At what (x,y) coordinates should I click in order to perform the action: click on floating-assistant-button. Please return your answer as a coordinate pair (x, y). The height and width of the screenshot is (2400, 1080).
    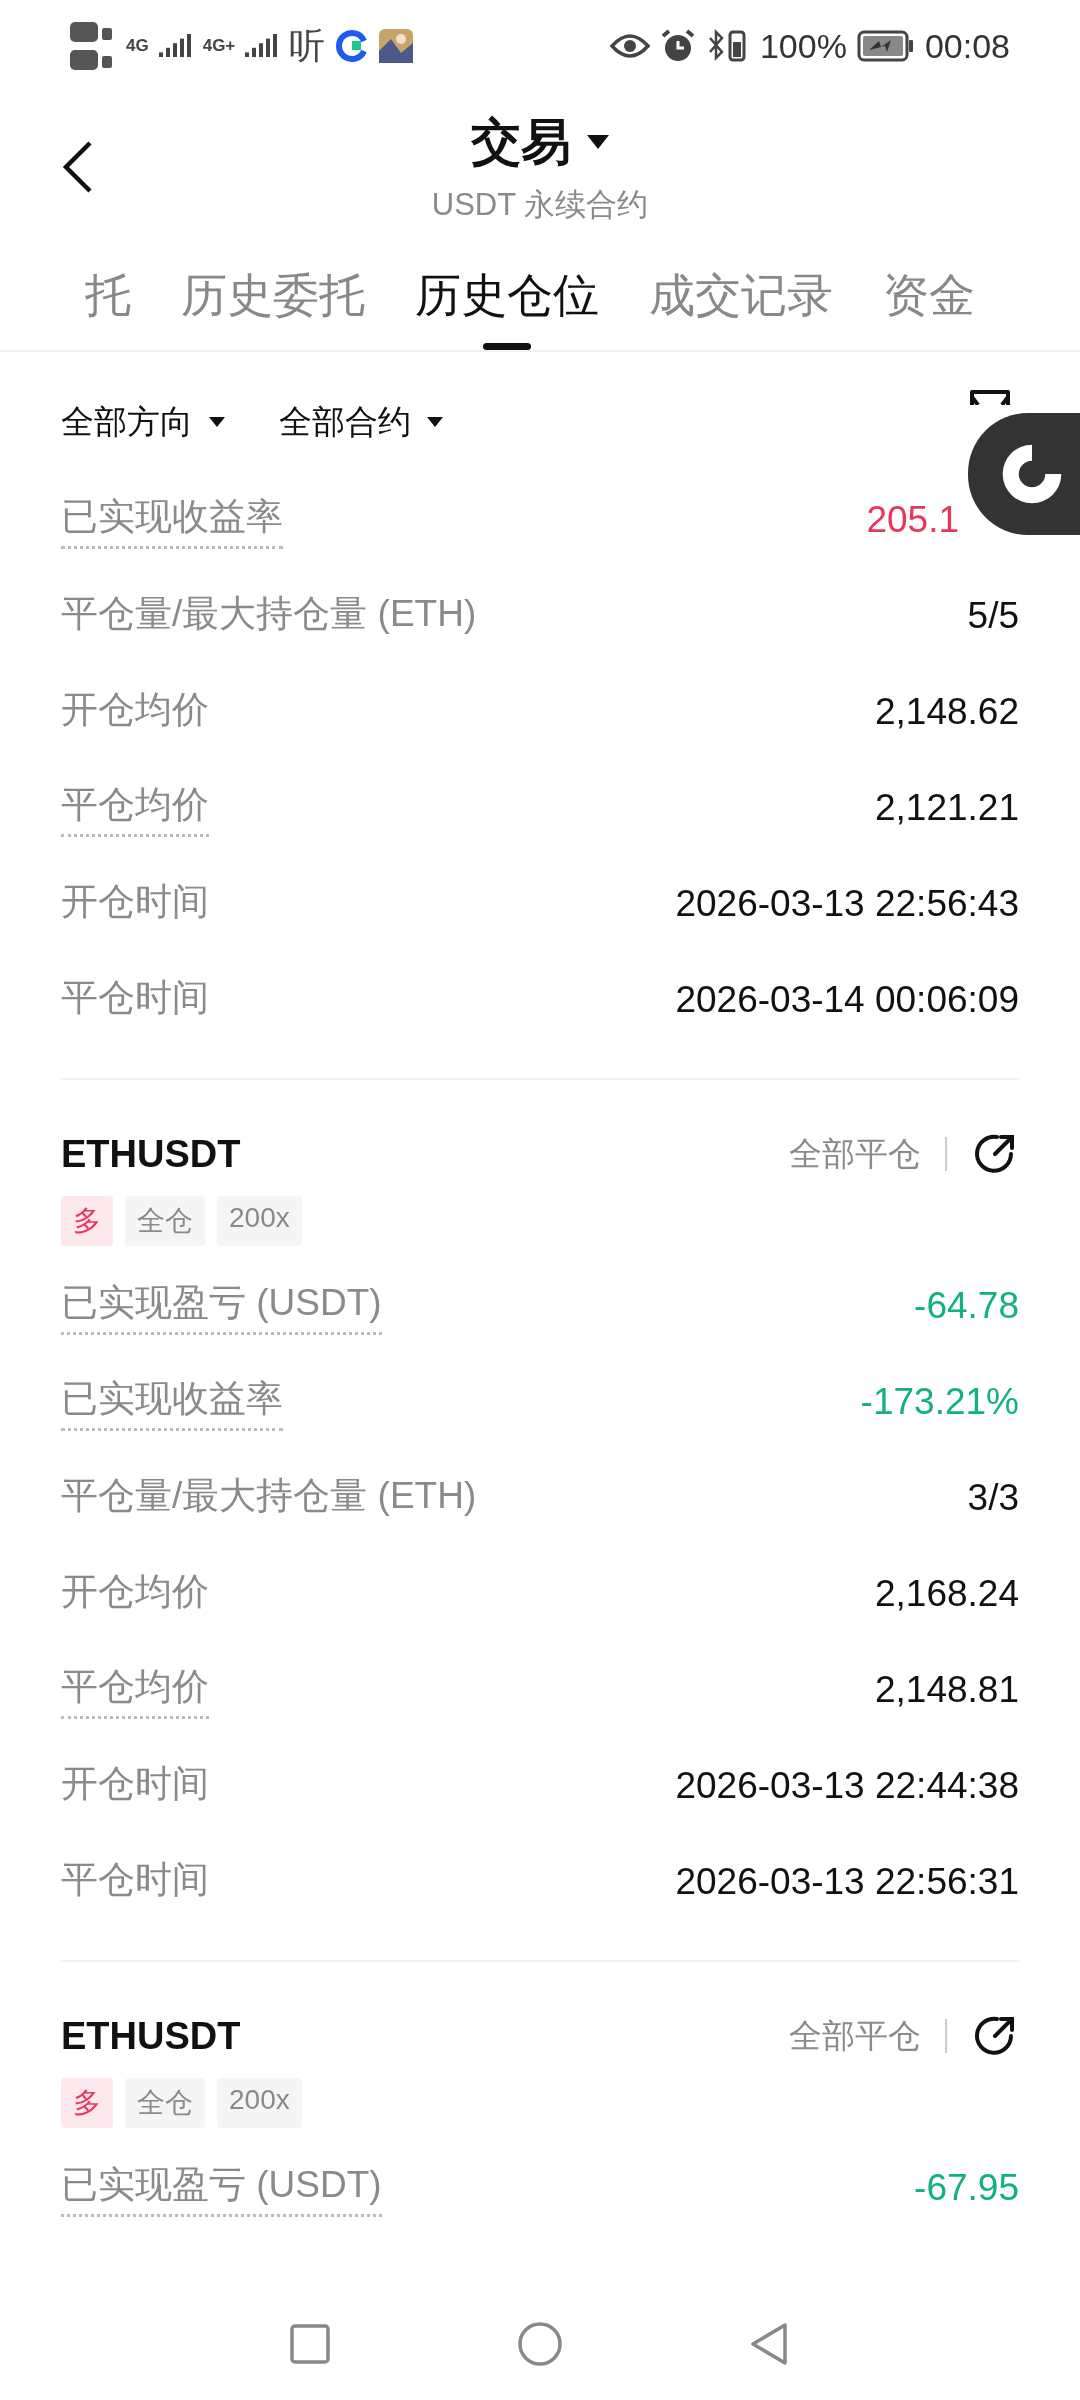
    Looking at the image, I should click on (1024, 474).